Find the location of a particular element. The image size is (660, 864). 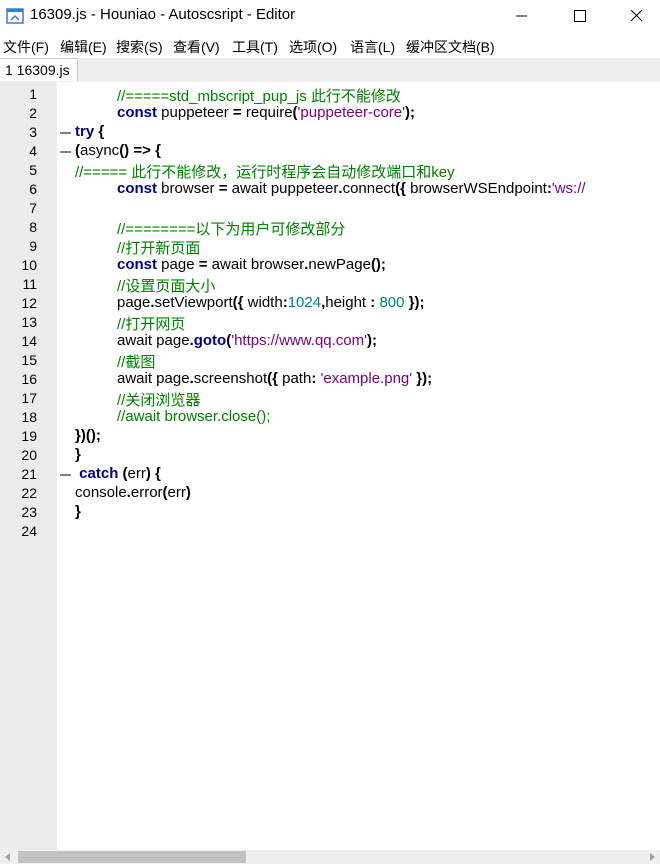

code-token: width is located at coordinates (263, 302).